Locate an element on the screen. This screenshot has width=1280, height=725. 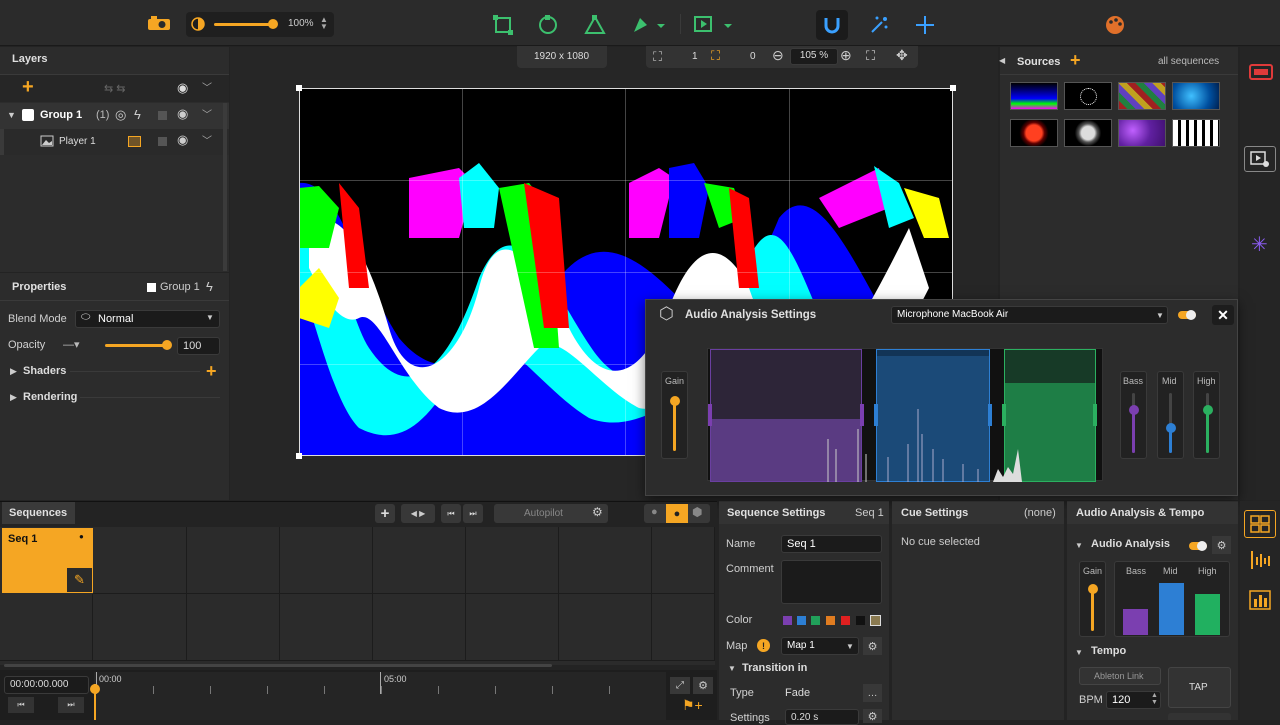
chevron-down-icon: ﹀ is located at coordinates (207, 86).